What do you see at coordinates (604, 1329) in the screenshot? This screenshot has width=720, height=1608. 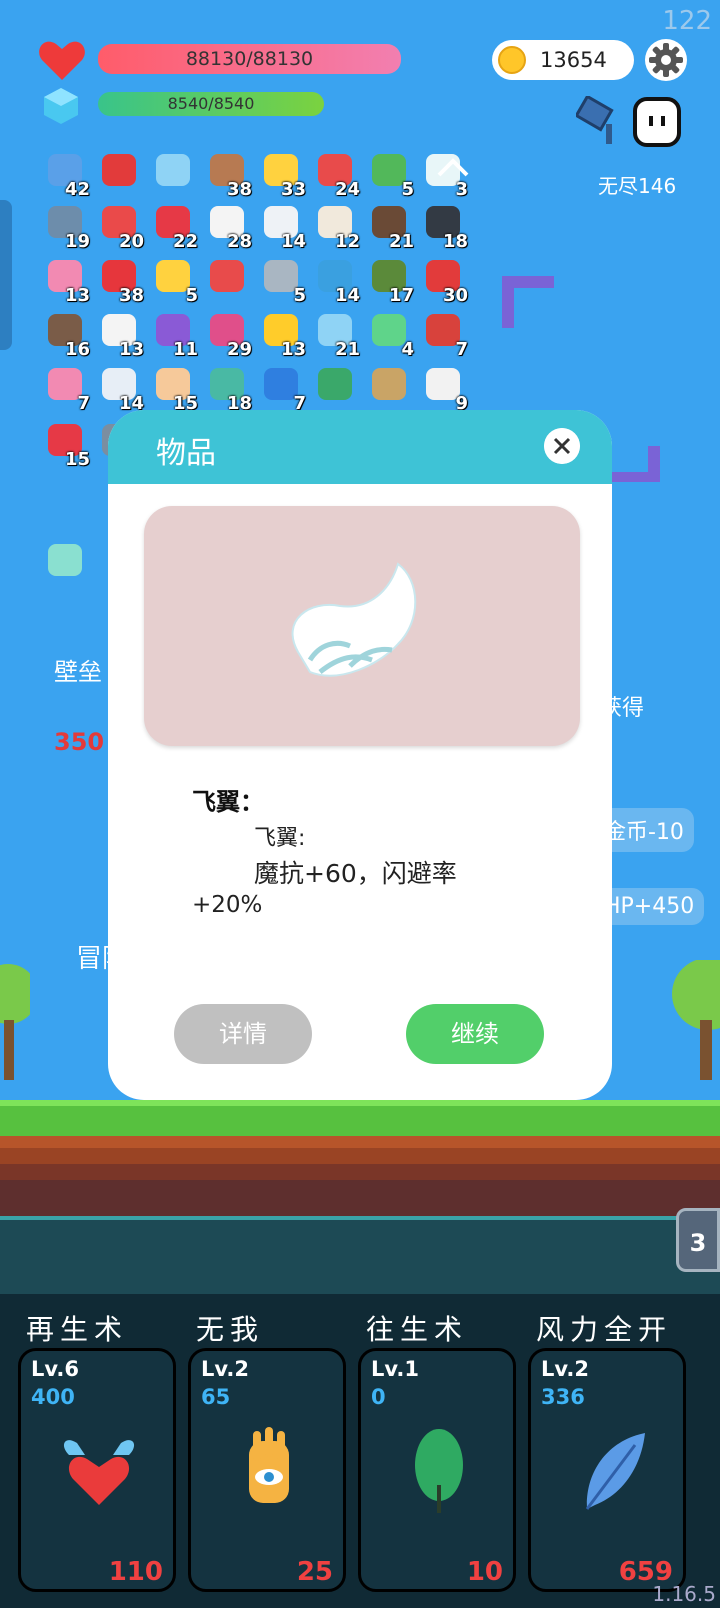 I see `skill-name: 风力全开` at bounding box center [604, 1329].